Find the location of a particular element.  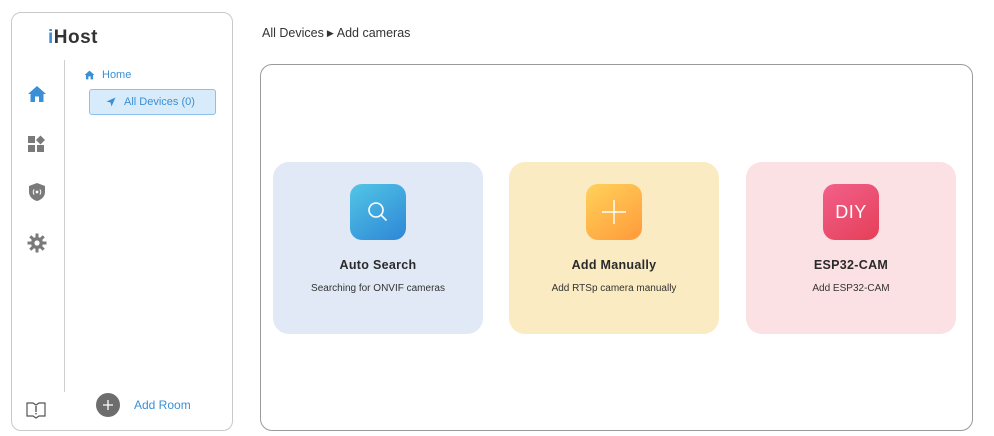

breadcrumb: All Devices ▶ Add cameras is located at coordinates (336, 33).